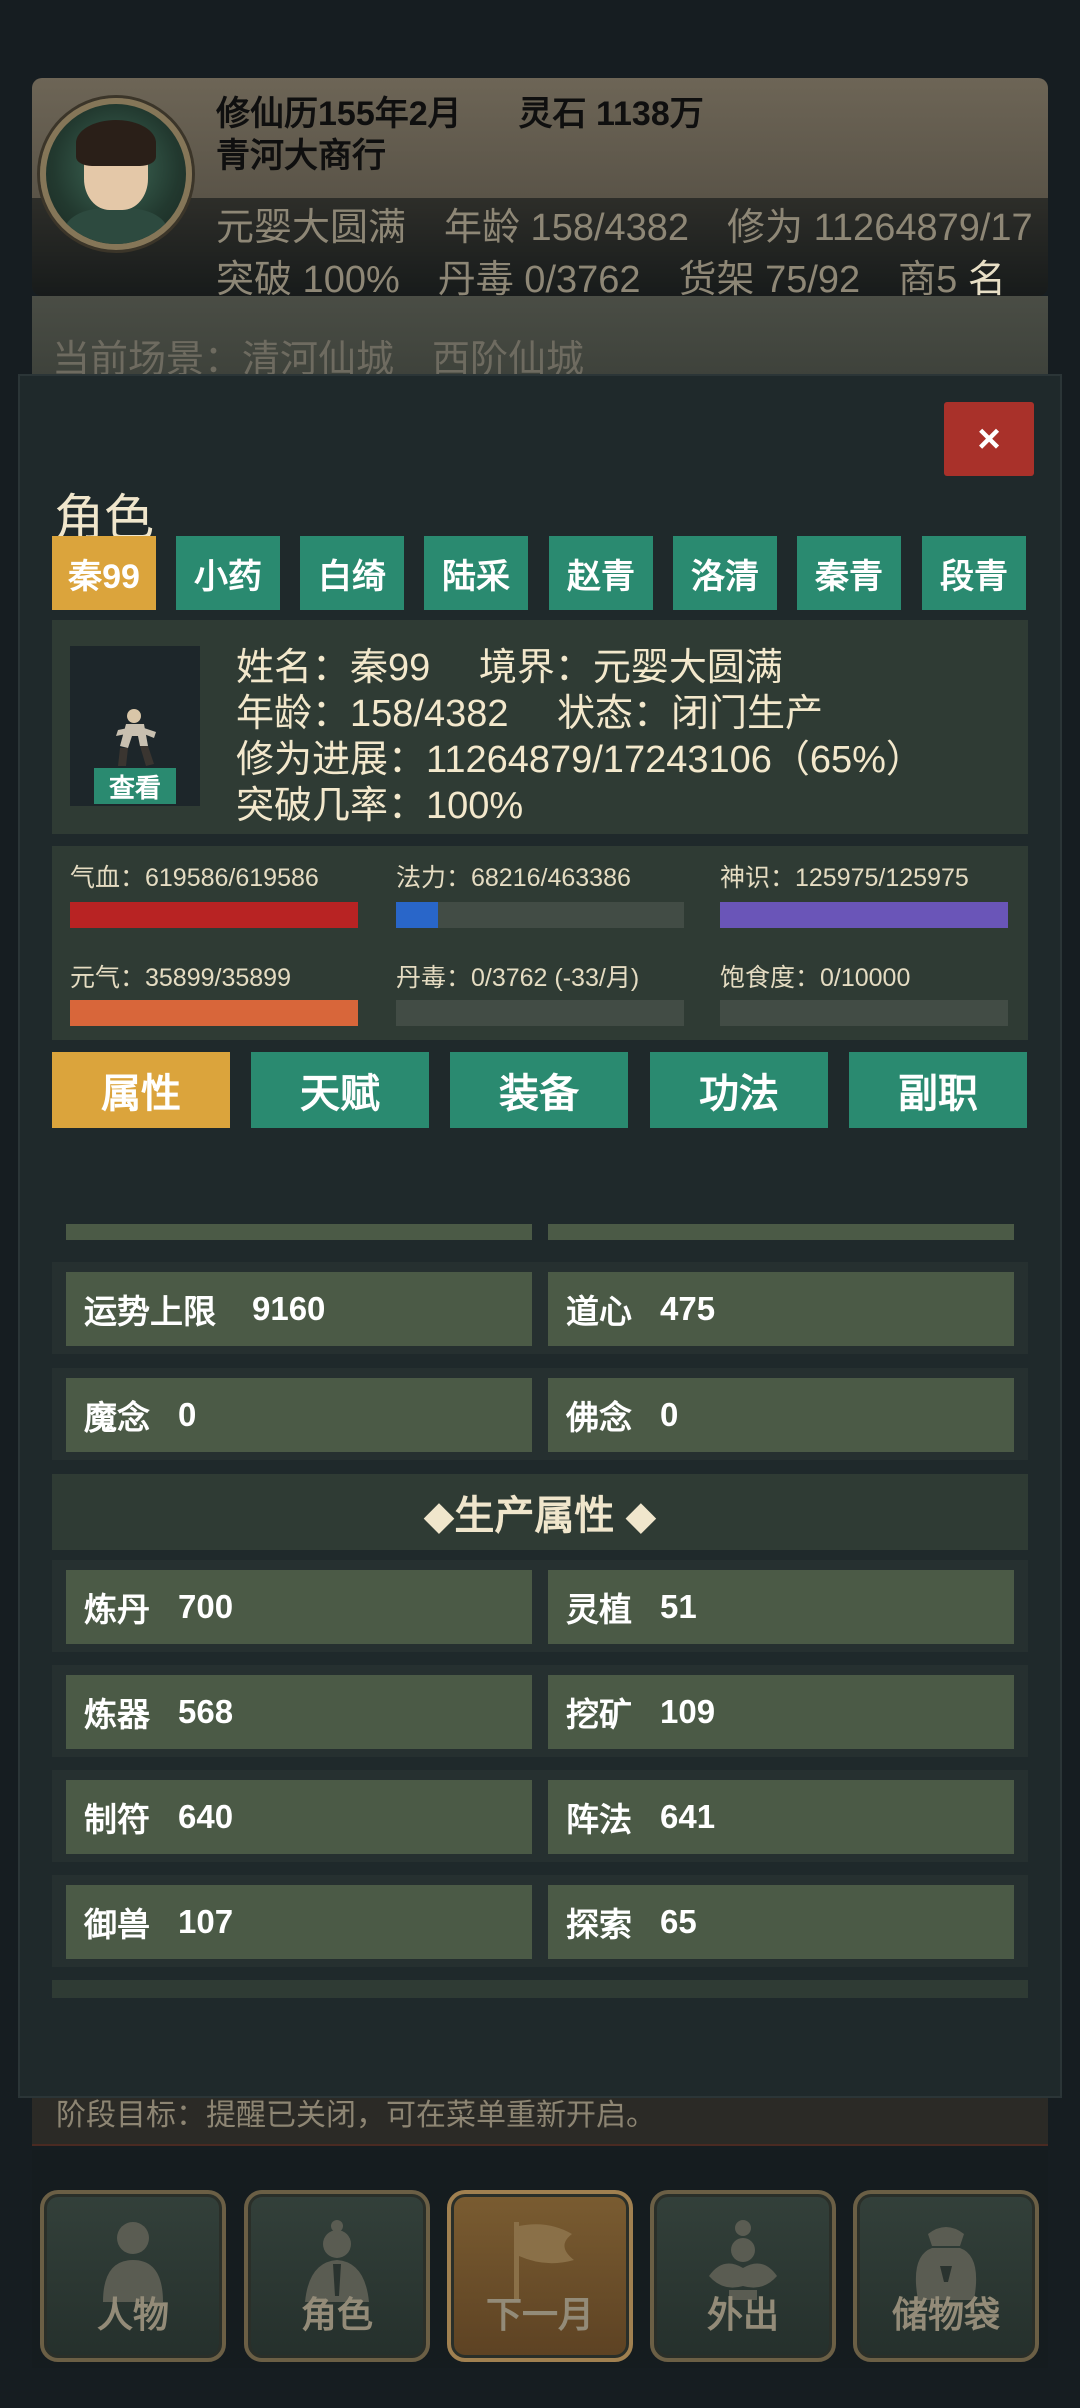 This screenshot has width=1080, height=2408. I want to click on attr-dao-heart-value: 475, so click(688, 1308).